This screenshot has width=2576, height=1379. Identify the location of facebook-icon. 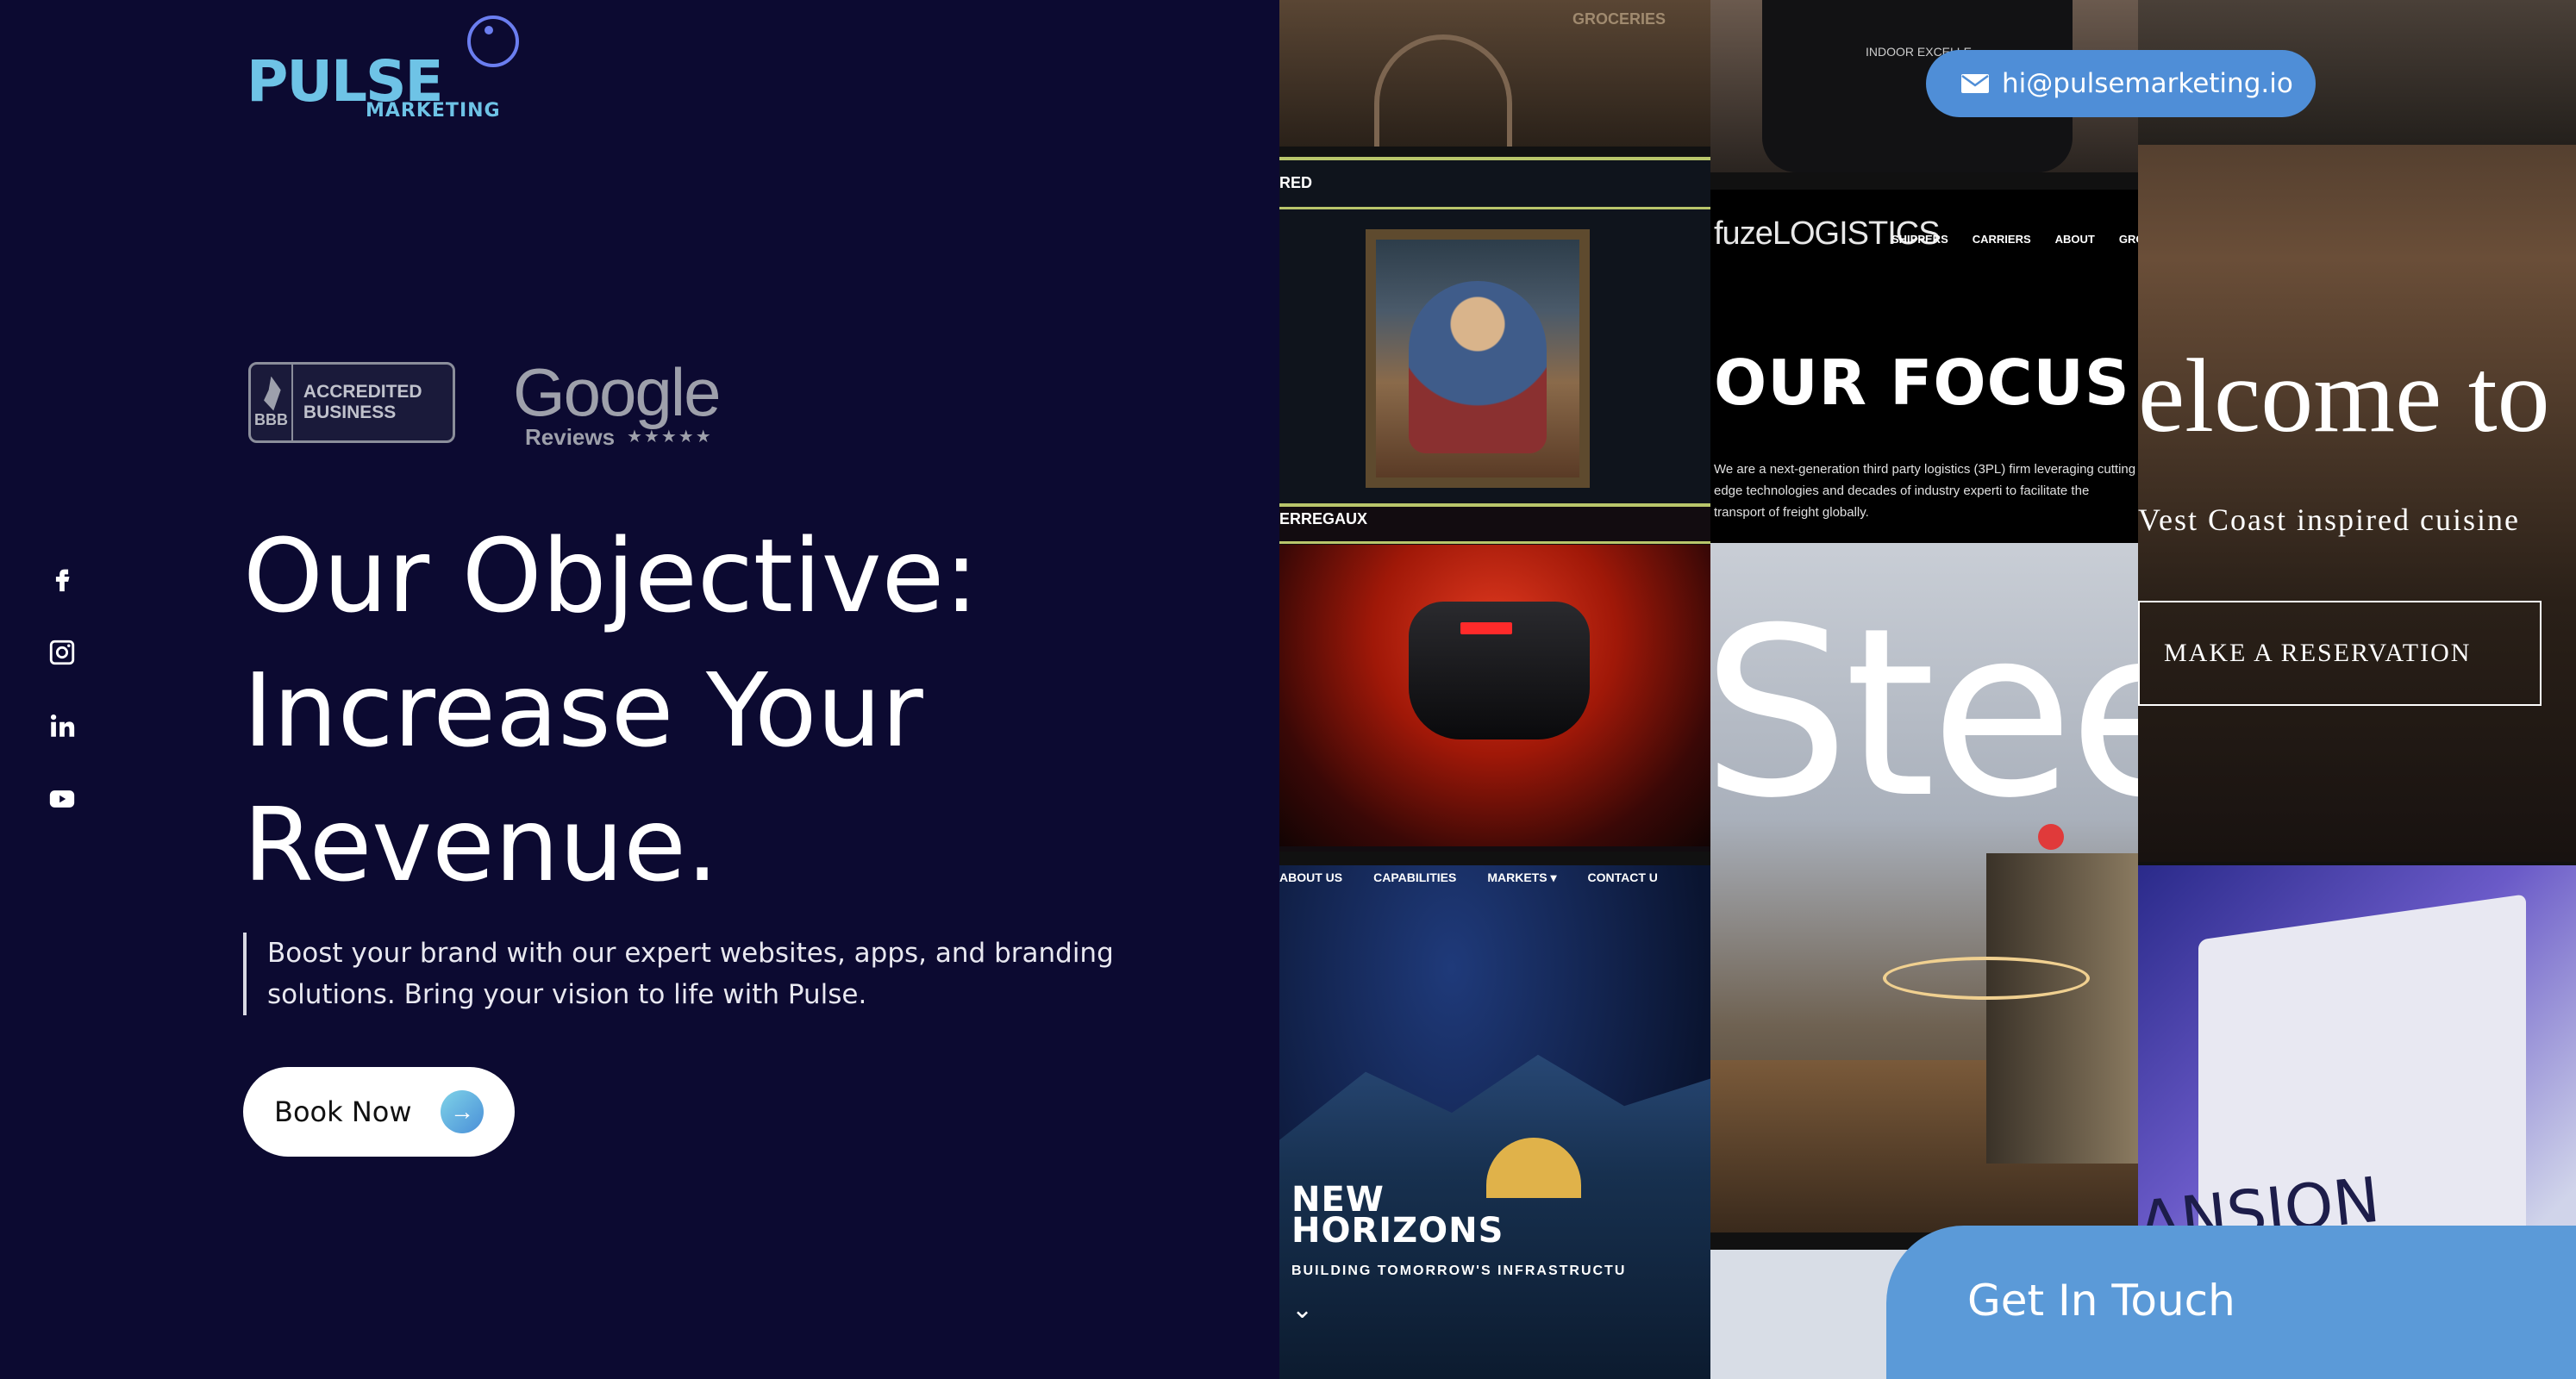
(62, 579).